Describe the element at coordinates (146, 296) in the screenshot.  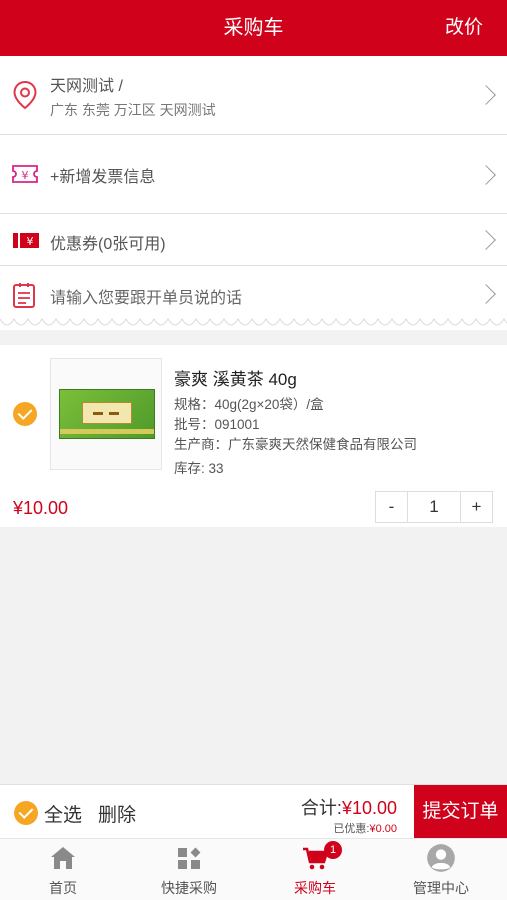
I see `message-input: 请输入您要跟开单员说的话` at that location.